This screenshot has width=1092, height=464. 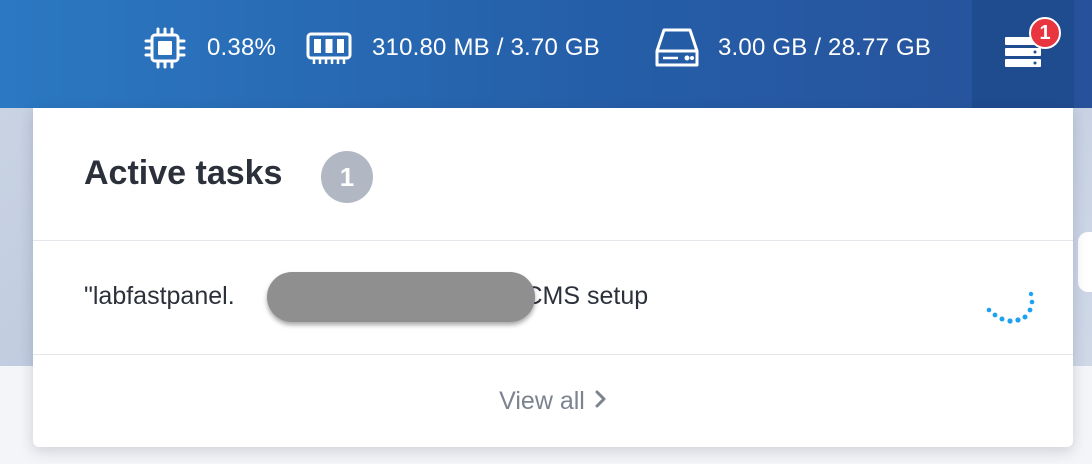 I want to click on memory-usage-stat: 310.80 MB / 3.70 GB, so click(x=453, y=48).